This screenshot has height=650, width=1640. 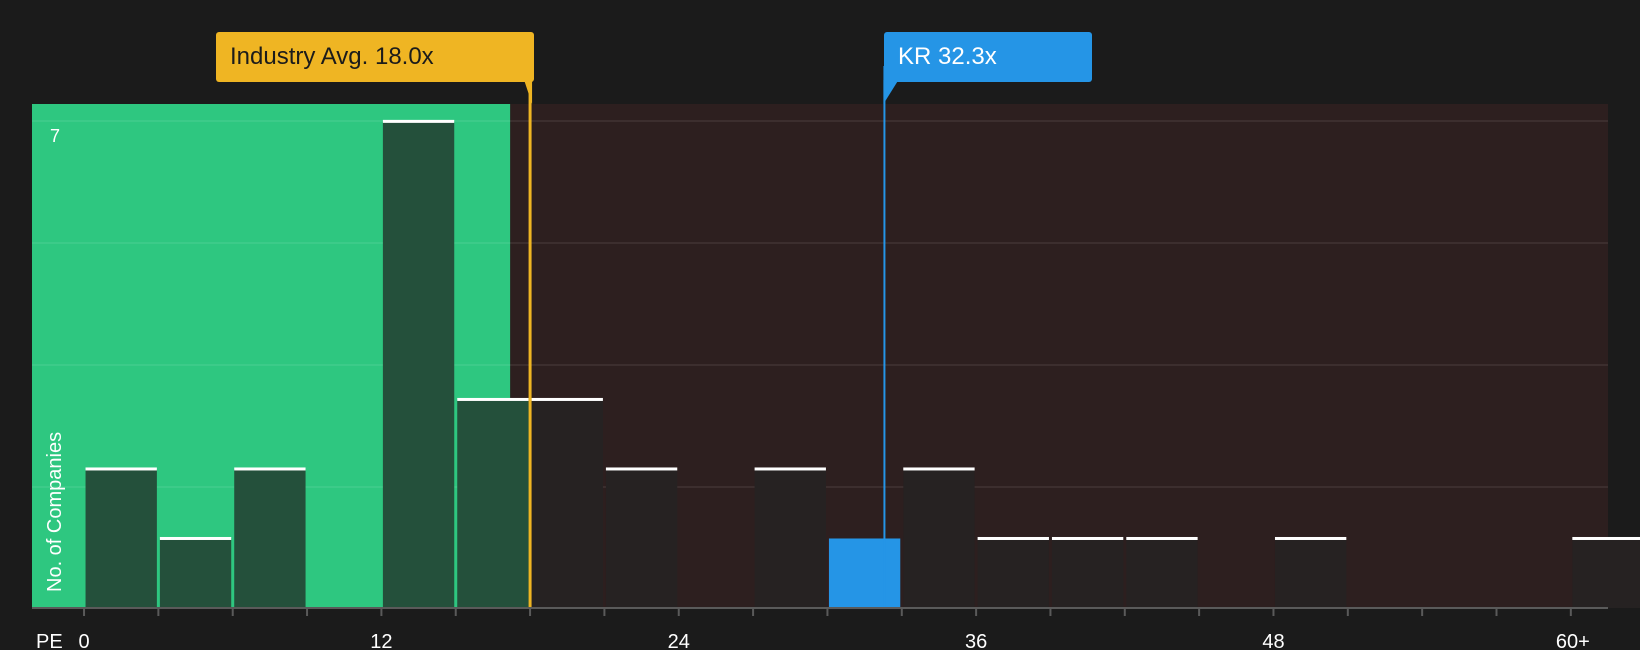 I want to click on company-pe-label: KR 32.3x, so click(x=947, y=56).